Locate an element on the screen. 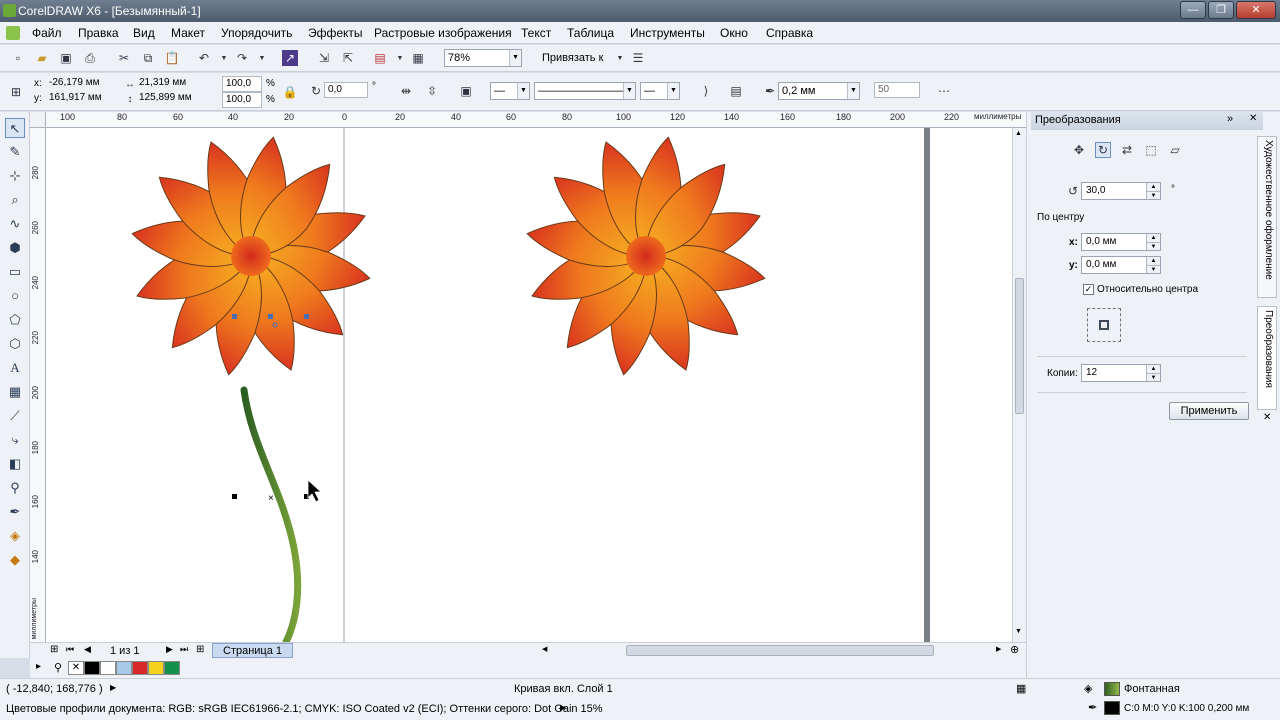  menu-arrange: Упорядочить is located at coordinates (256, 33).